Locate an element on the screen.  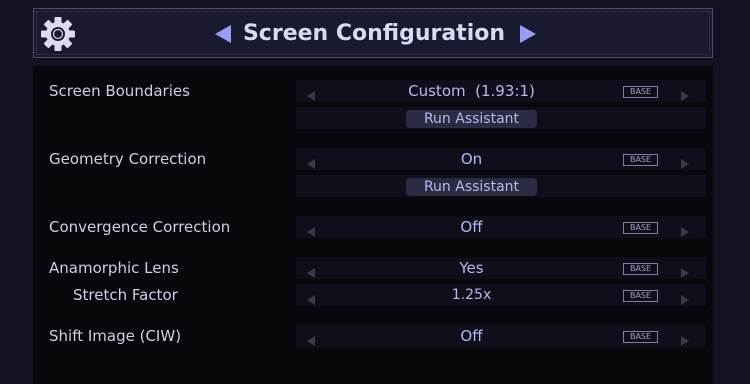
setting-label-convergence-correction: Convergence Correction is located at coordinates (140, 227).